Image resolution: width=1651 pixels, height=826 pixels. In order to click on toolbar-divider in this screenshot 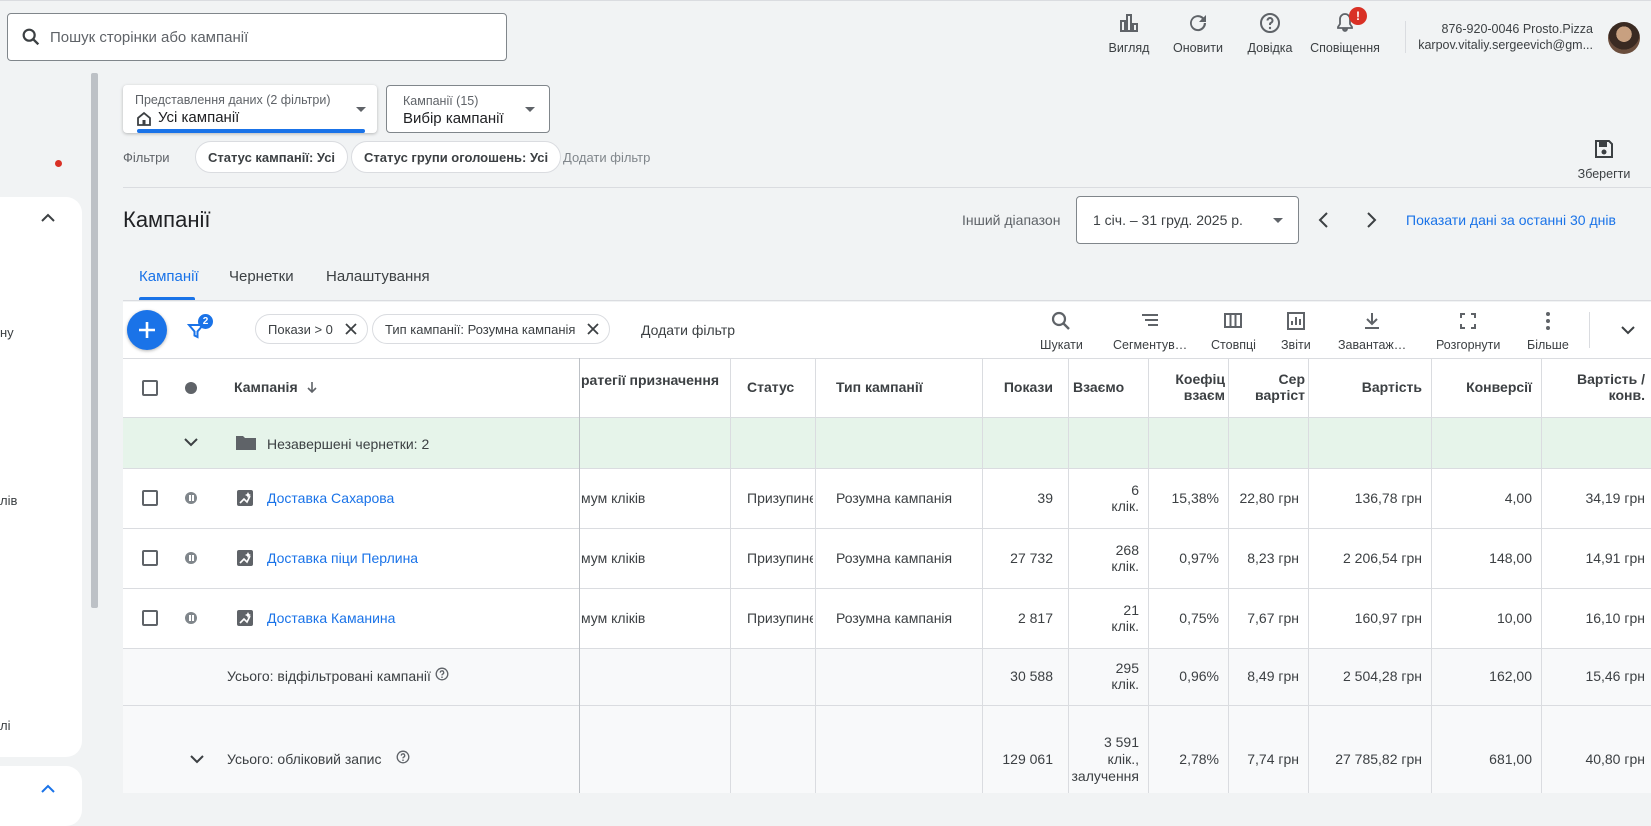, I will do `click(1589, 330)`.